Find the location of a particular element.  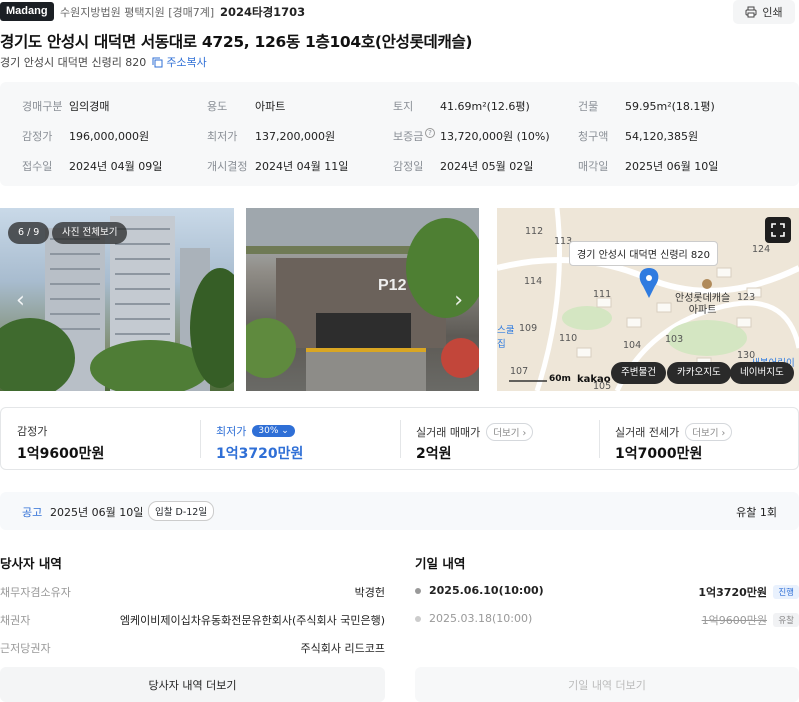

jeonse-price-label: 실거래 전세가 더보기 › is located at coordinates (674, 432).